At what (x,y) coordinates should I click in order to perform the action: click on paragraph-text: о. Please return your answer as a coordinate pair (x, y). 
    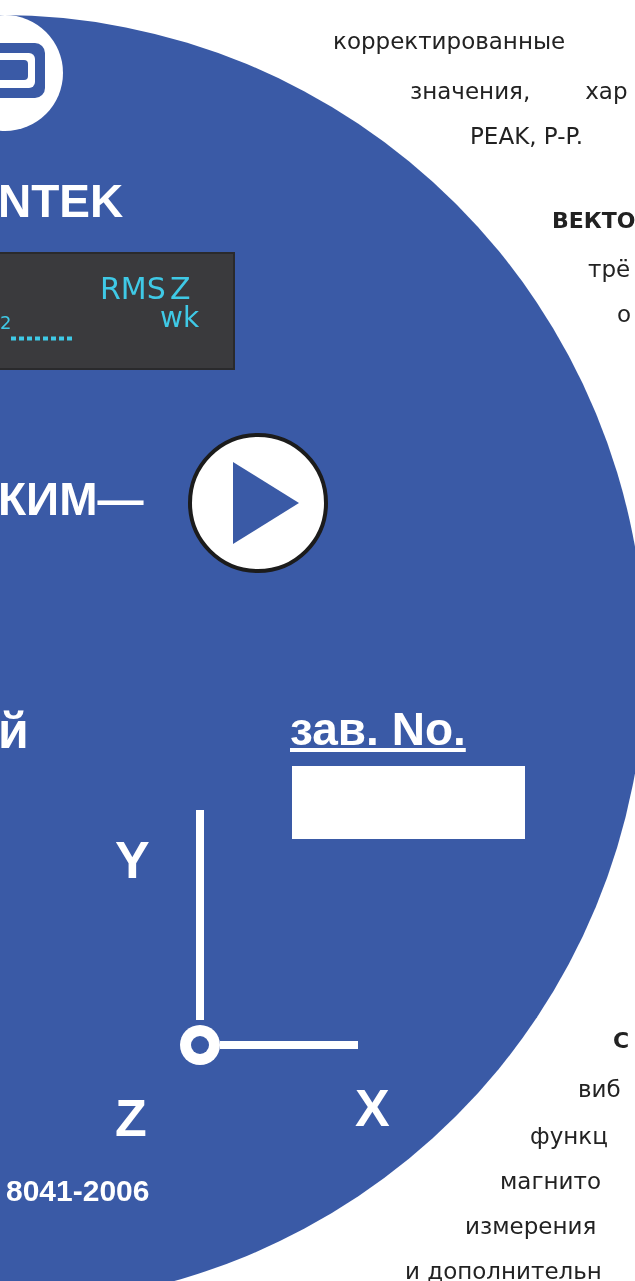
    Looking at the image, I should click on (624, 314).